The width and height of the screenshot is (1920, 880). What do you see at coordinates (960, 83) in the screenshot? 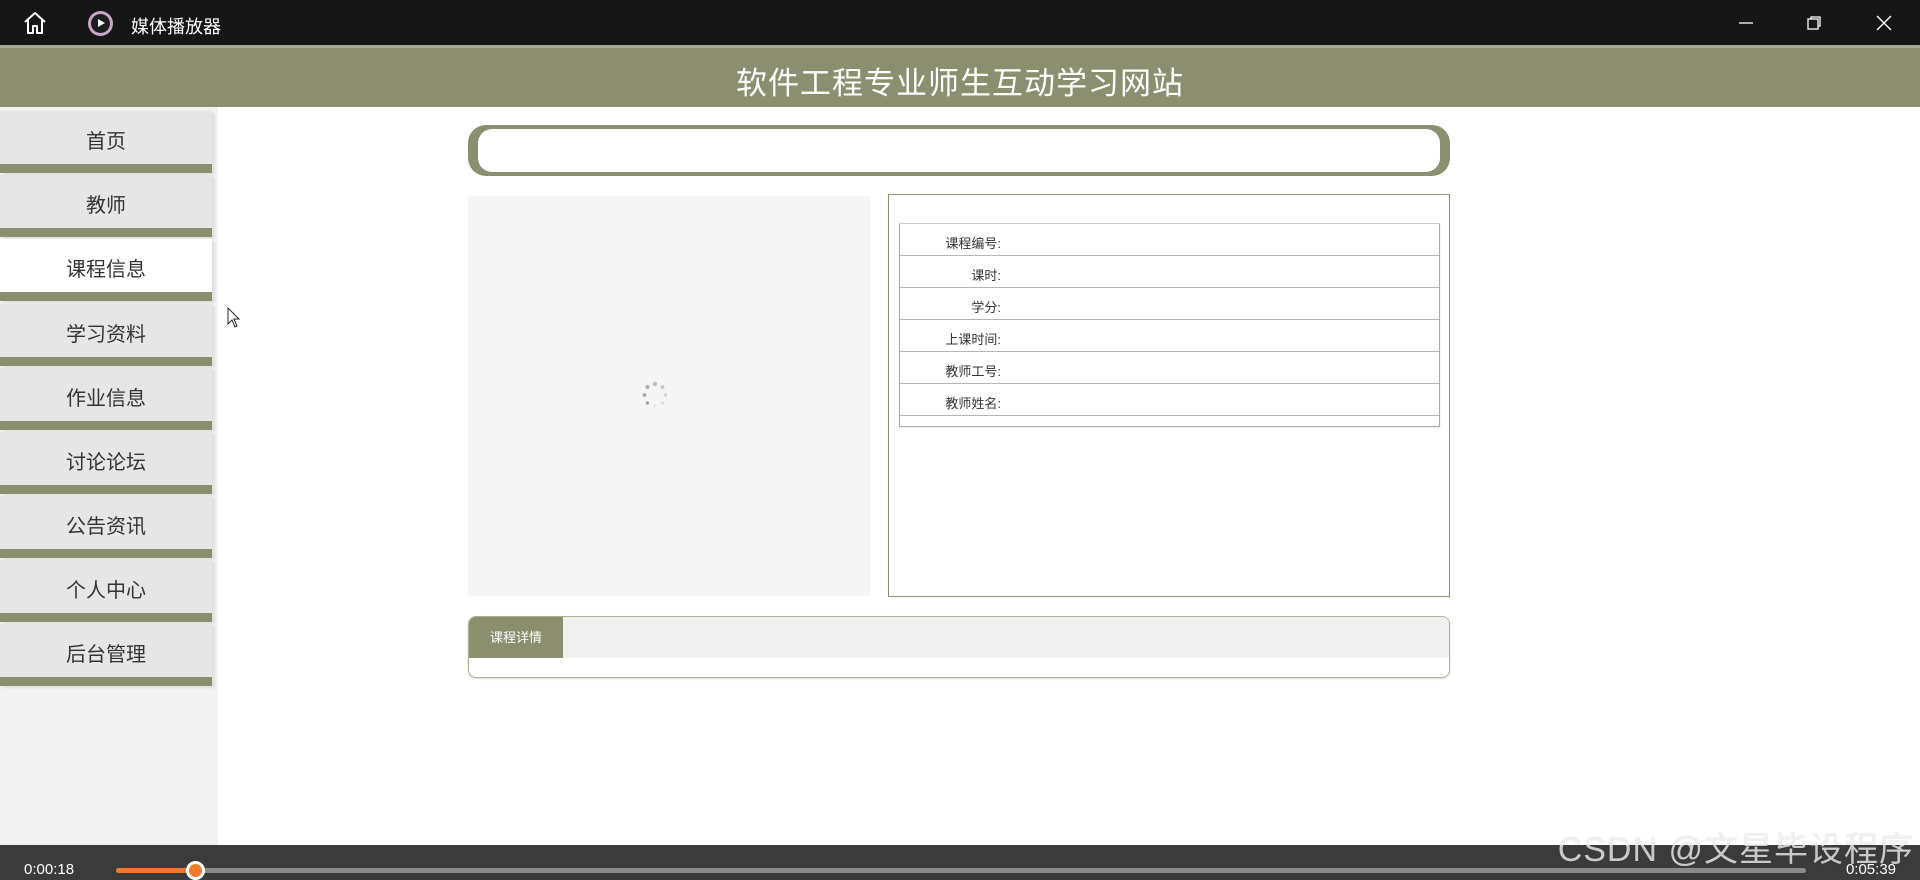
I see `site-title: 软件工程专业师生互动学习网站` at bounding box center [960, 83].